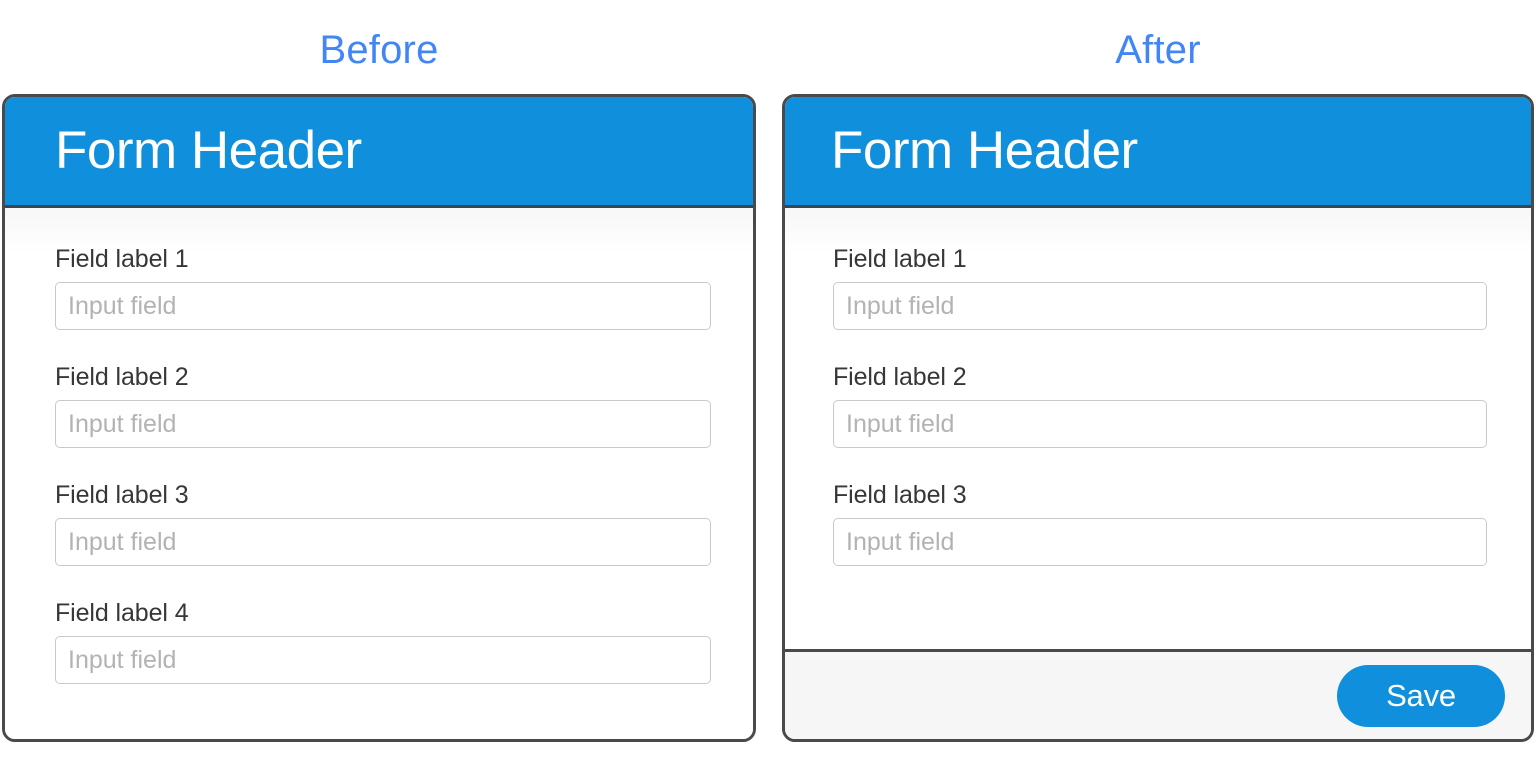 This screenshot has height=762, width=1536. Describe the element at coordinates (379, 152) in the screenshot. I see `before-card-header: Form Header` at that location.